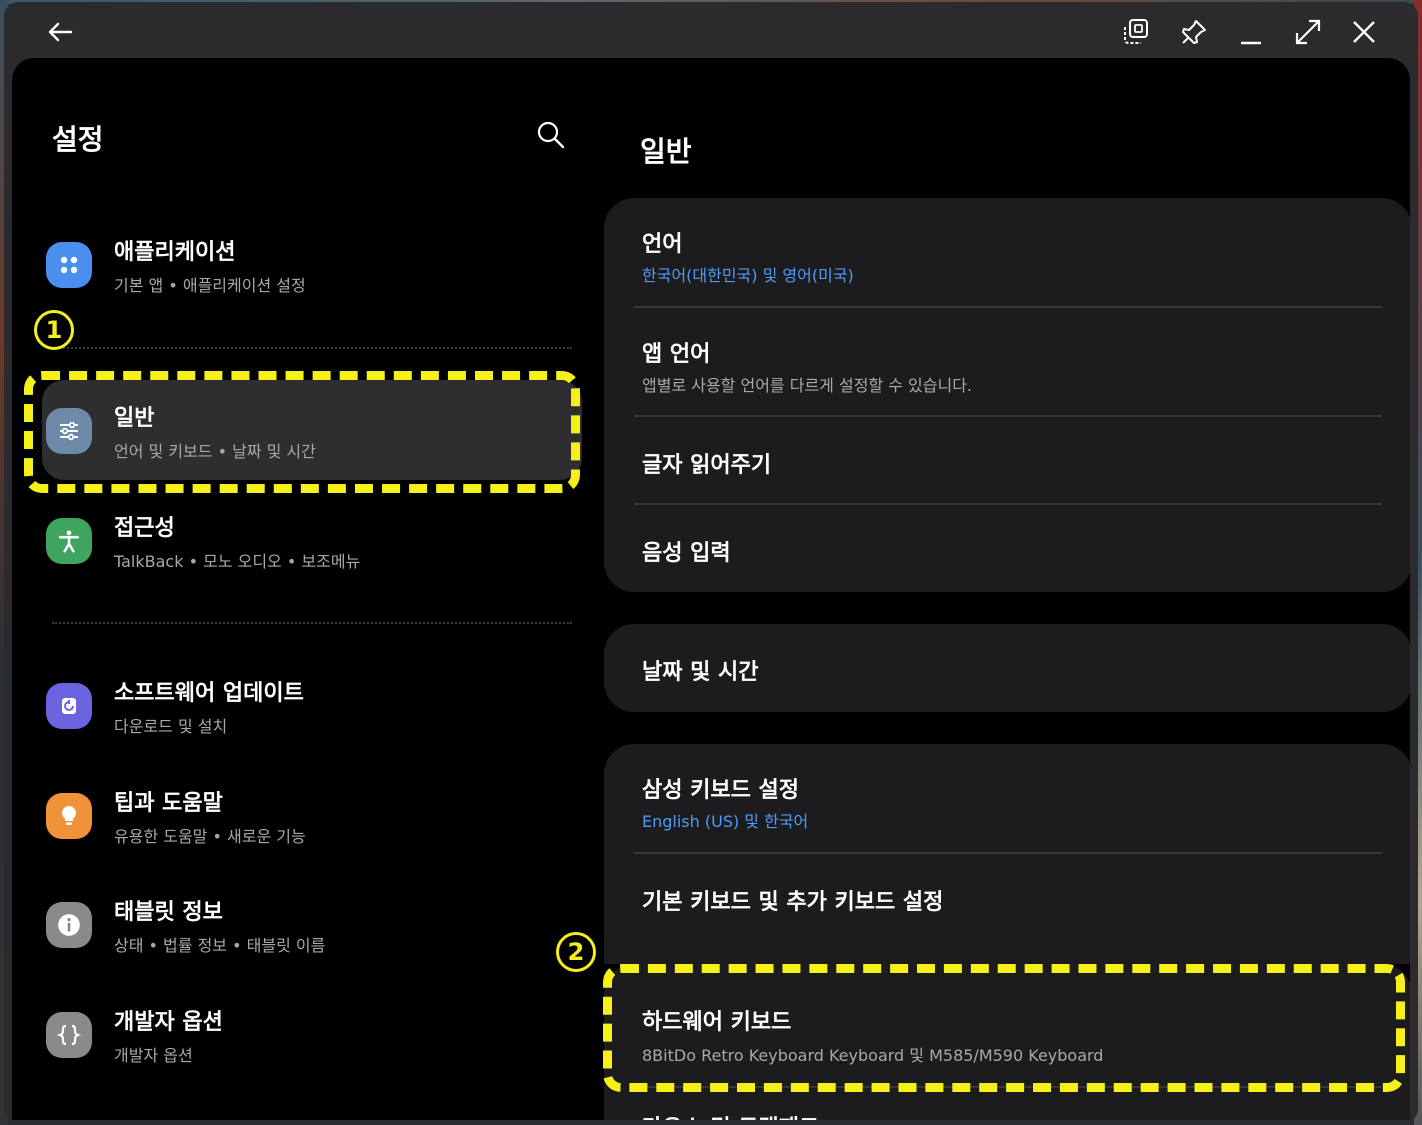 This screenshot has width=1422, height=1125. Describe the element at coordinates (676, 354) in the screenshot. I see `row-title: 앱 언어` at that location.